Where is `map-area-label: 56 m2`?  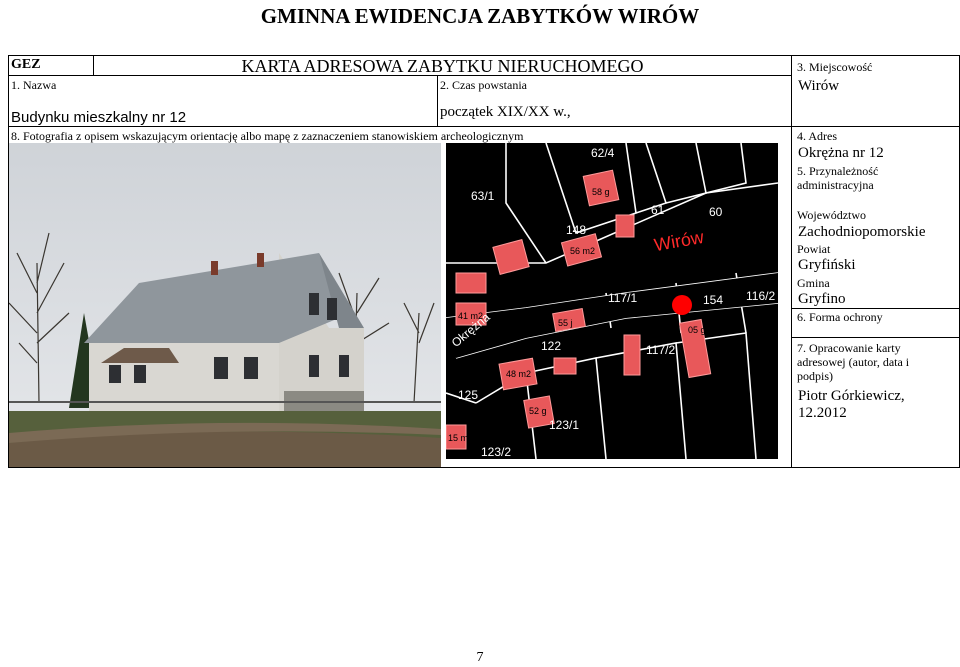
map-area-label: 56 m2 is located at coordinates (583, 251).